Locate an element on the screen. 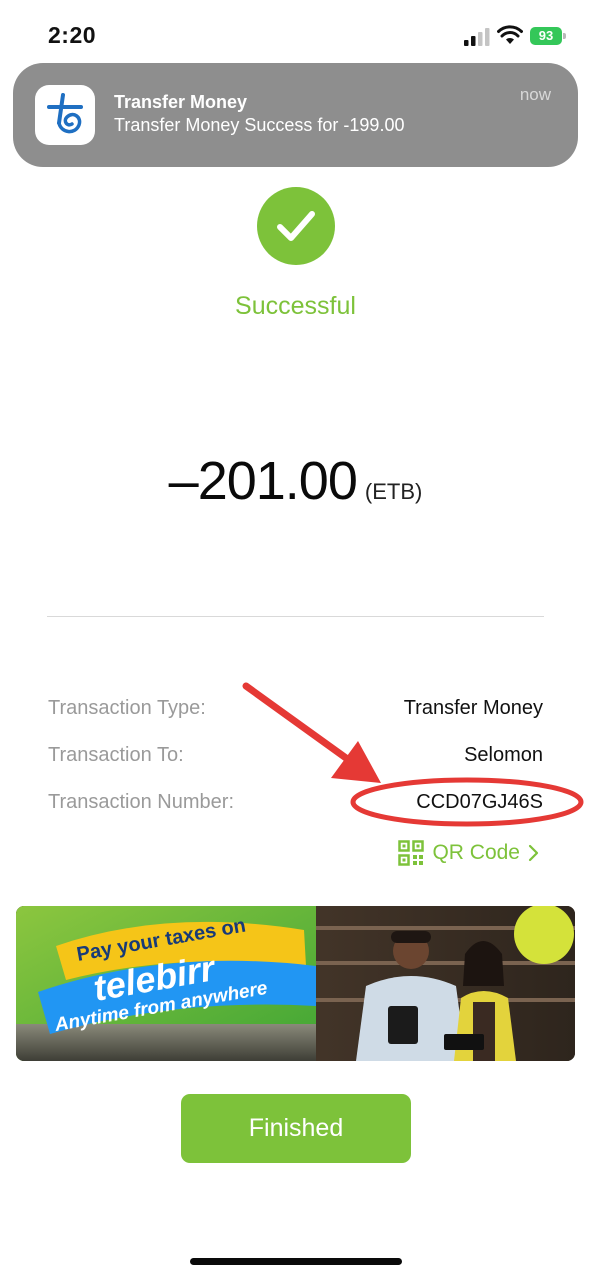 Image resolution: width=591 pixels, height=1280 pixels. success-check-icon is located at coordinates (296, 226).